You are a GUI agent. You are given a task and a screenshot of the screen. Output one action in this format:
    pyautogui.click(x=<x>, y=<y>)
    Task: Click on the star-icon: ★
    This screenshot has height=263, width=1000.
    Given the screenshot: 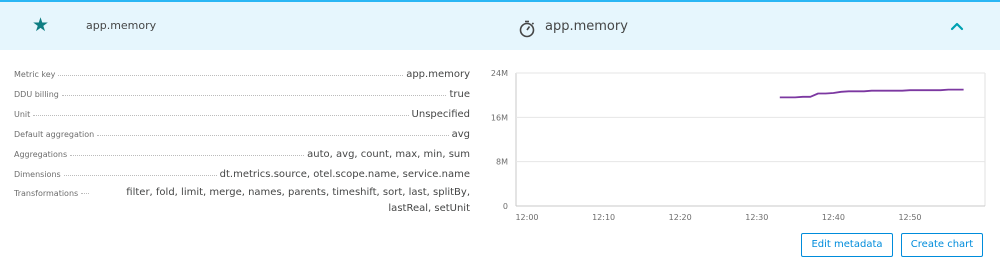 What is the action you would take?
    pyautogui.click(x=40, y=25)
    